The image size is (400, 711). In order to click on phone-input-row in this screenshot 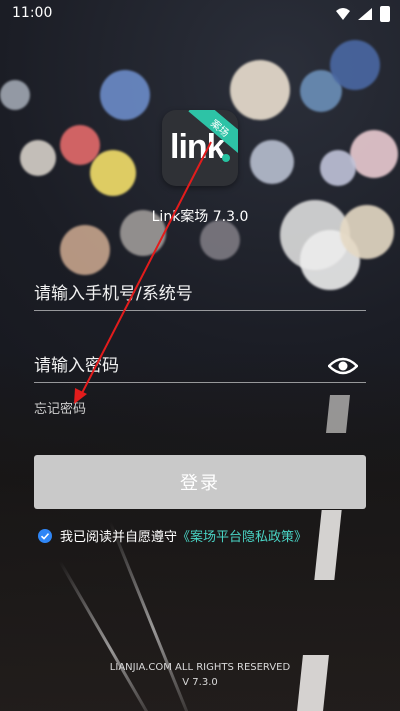, I will do `click(200, 294)`.